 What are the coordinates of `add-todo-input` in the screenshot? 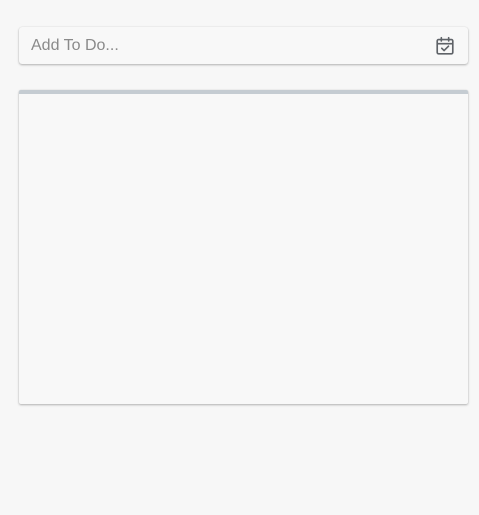 It's located at (219, 45).